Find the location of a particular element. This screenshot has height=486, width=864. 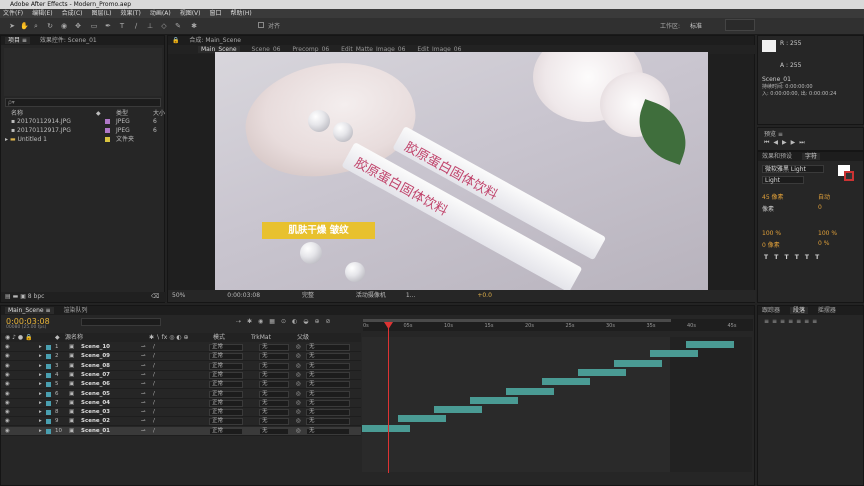

col-source-name: 源名称 is located at coordinates (74, 337).